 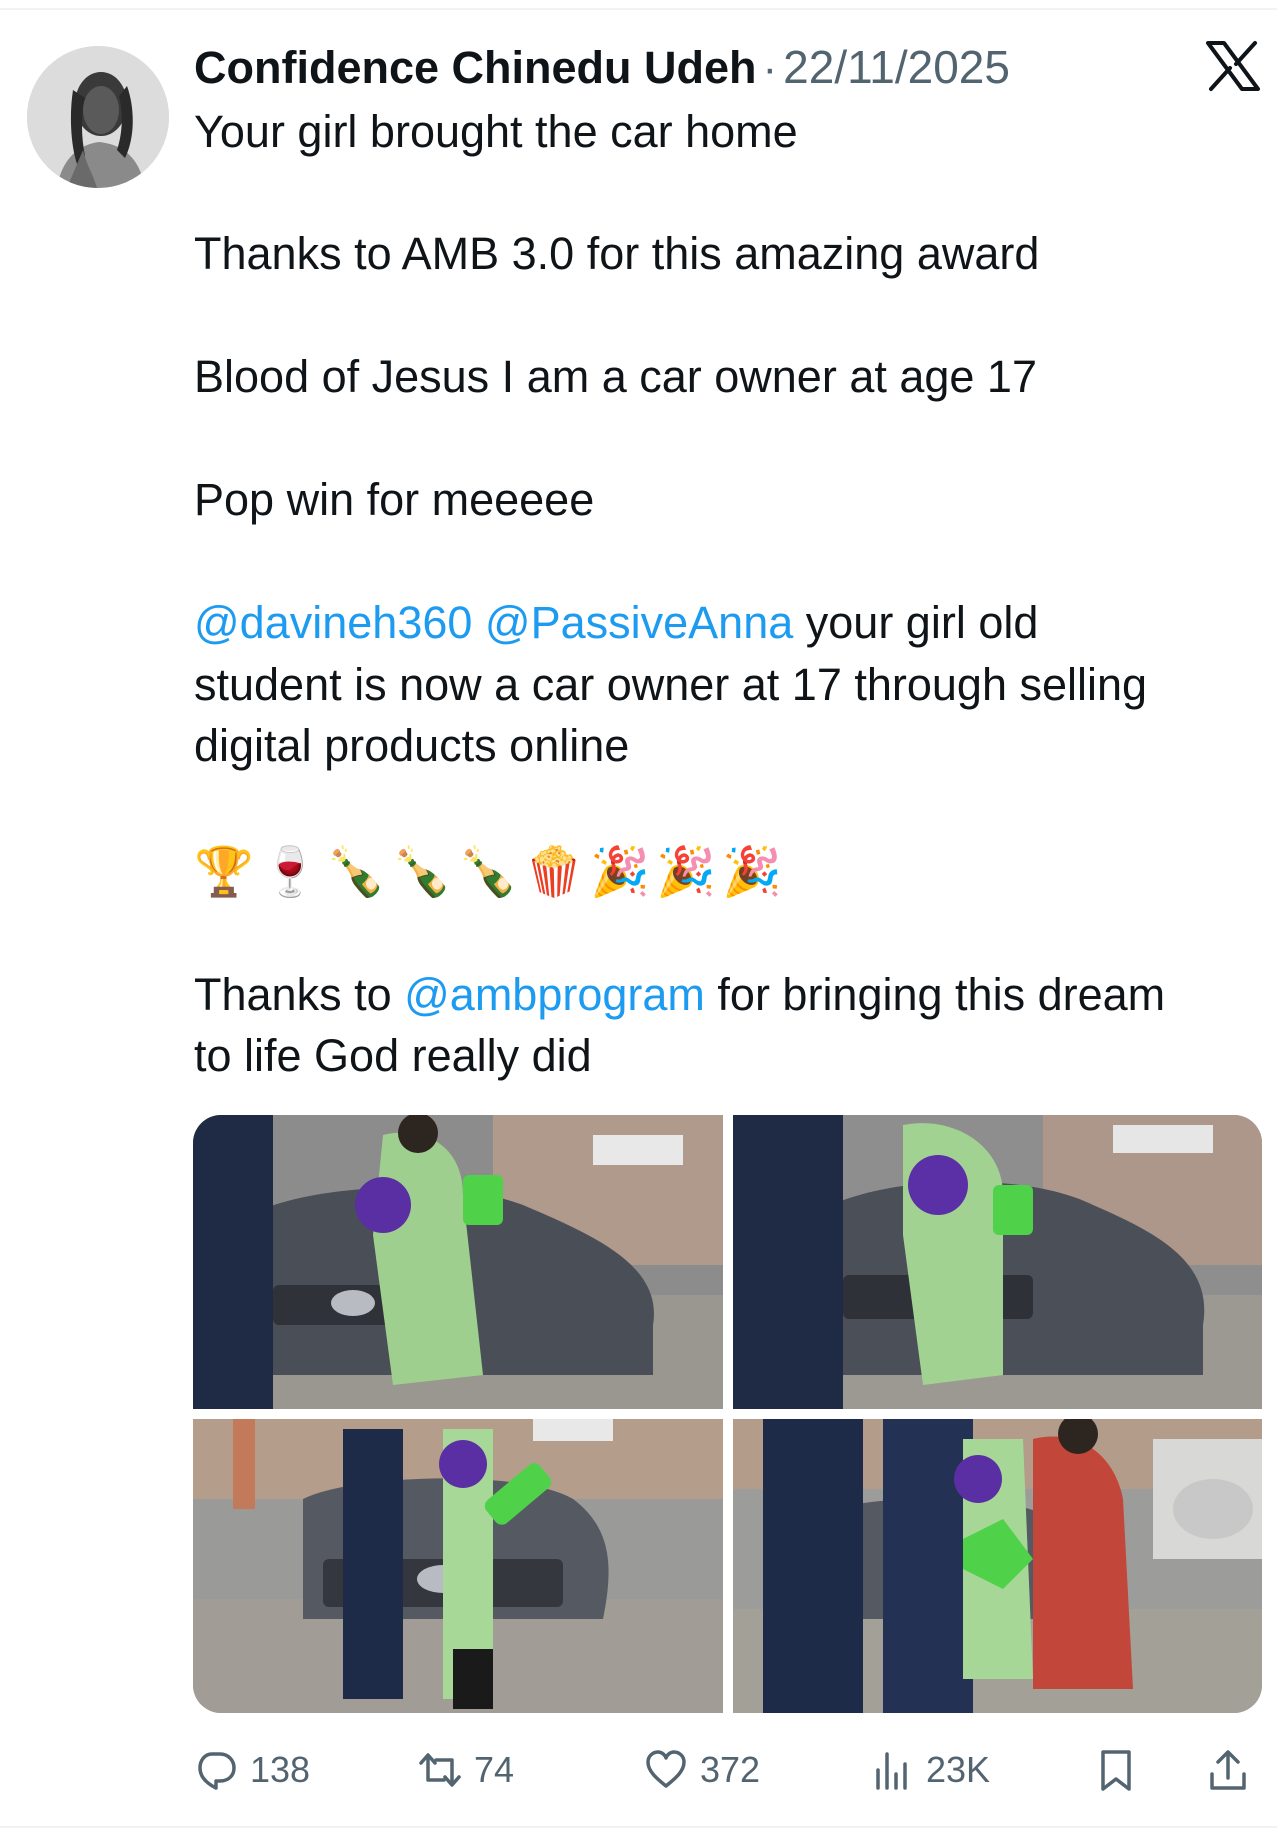 I want to click on post-text-fragment: for bringing this dream, so click(x=935, y=994).